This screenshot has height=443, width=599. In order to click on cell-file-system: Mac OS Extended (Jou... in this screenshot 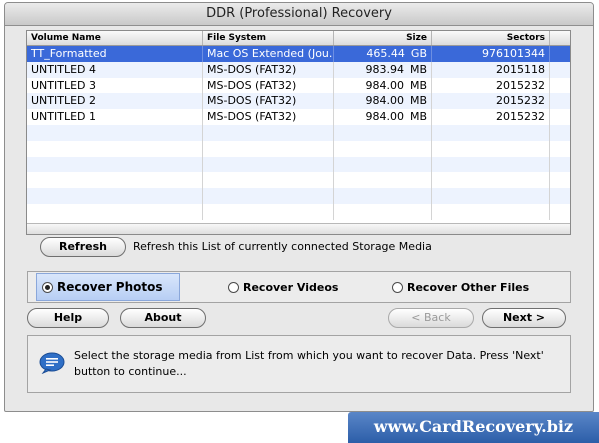, I will do `click(268, 54)`.